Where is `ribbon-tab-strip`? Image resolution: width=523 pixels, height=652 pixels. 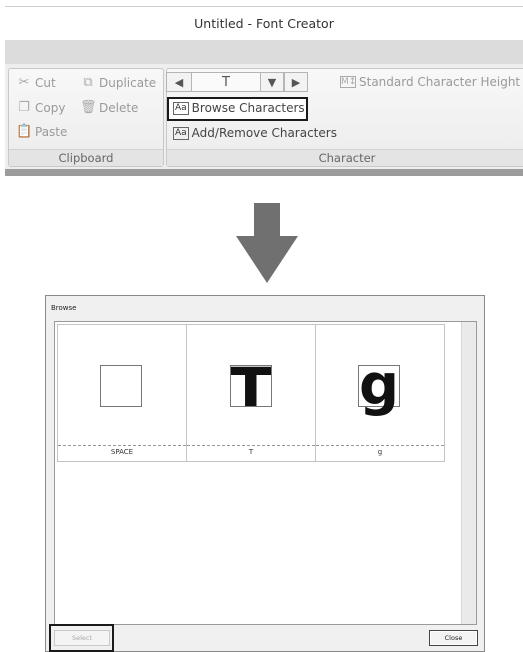
ribbon-tab-strip is located at coordinates (264, 52).